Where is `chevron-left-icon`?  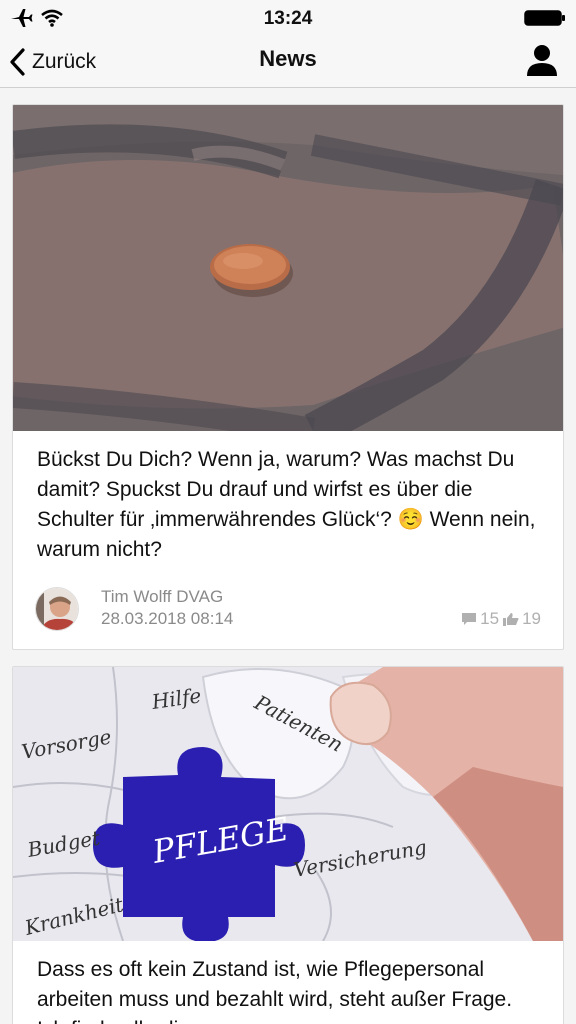
chevron-left-icon is located at coordinates (17, 62).